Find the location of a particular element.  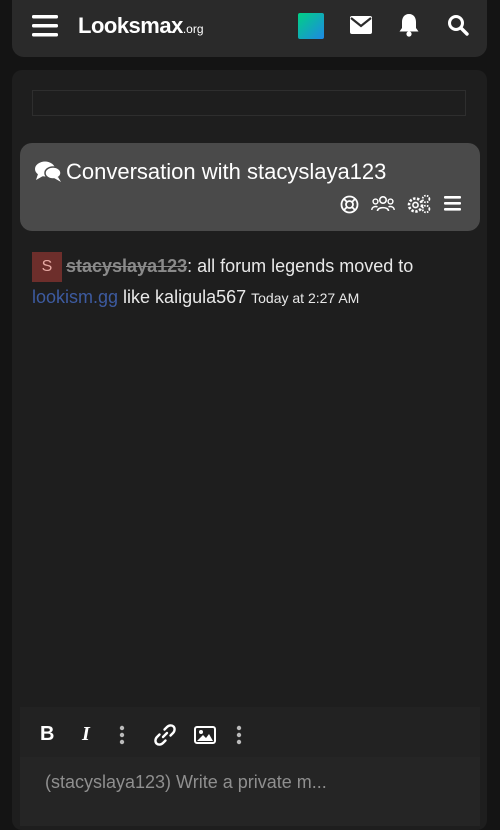

logo-main-text: Looksmax is located at coordinates (130, 25).